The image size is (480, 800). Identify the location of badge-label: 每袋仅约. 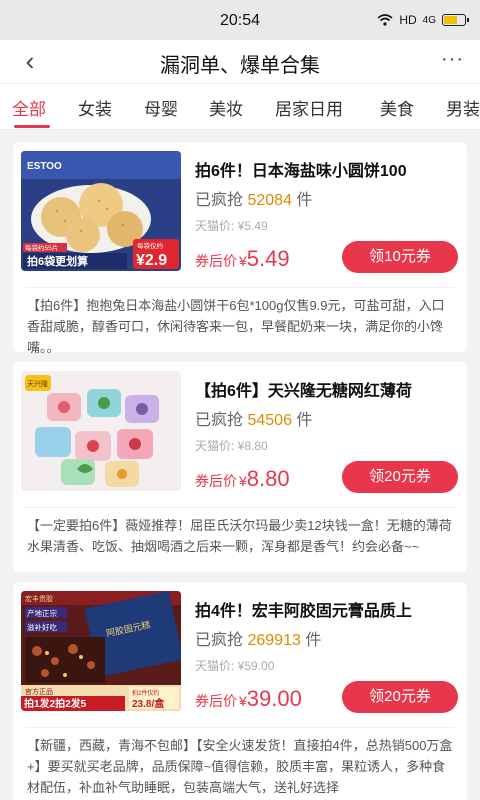
(150, 245).